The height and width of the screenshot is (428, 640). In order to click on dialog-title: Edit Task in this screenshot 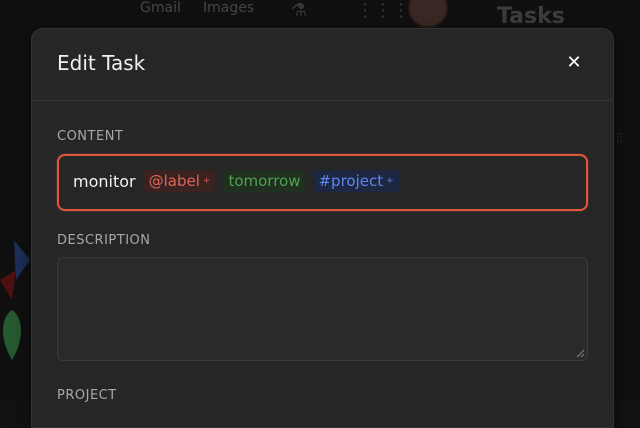, I will do `click(101, 63)`.